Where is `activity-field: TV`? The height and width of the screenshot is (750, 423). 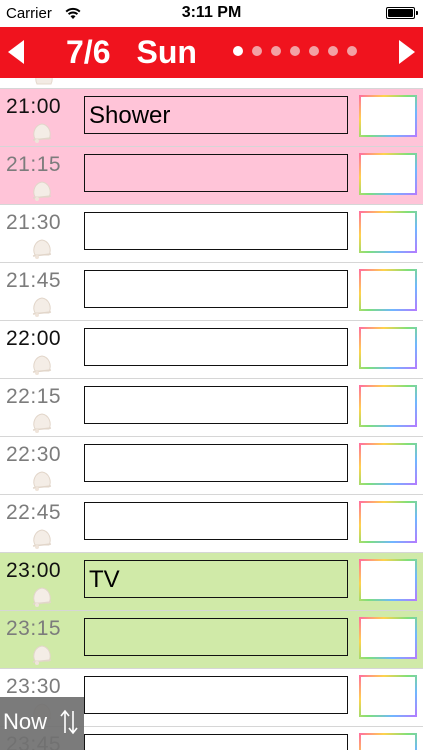 activity-field: TV is located at coordinates (216, 579).